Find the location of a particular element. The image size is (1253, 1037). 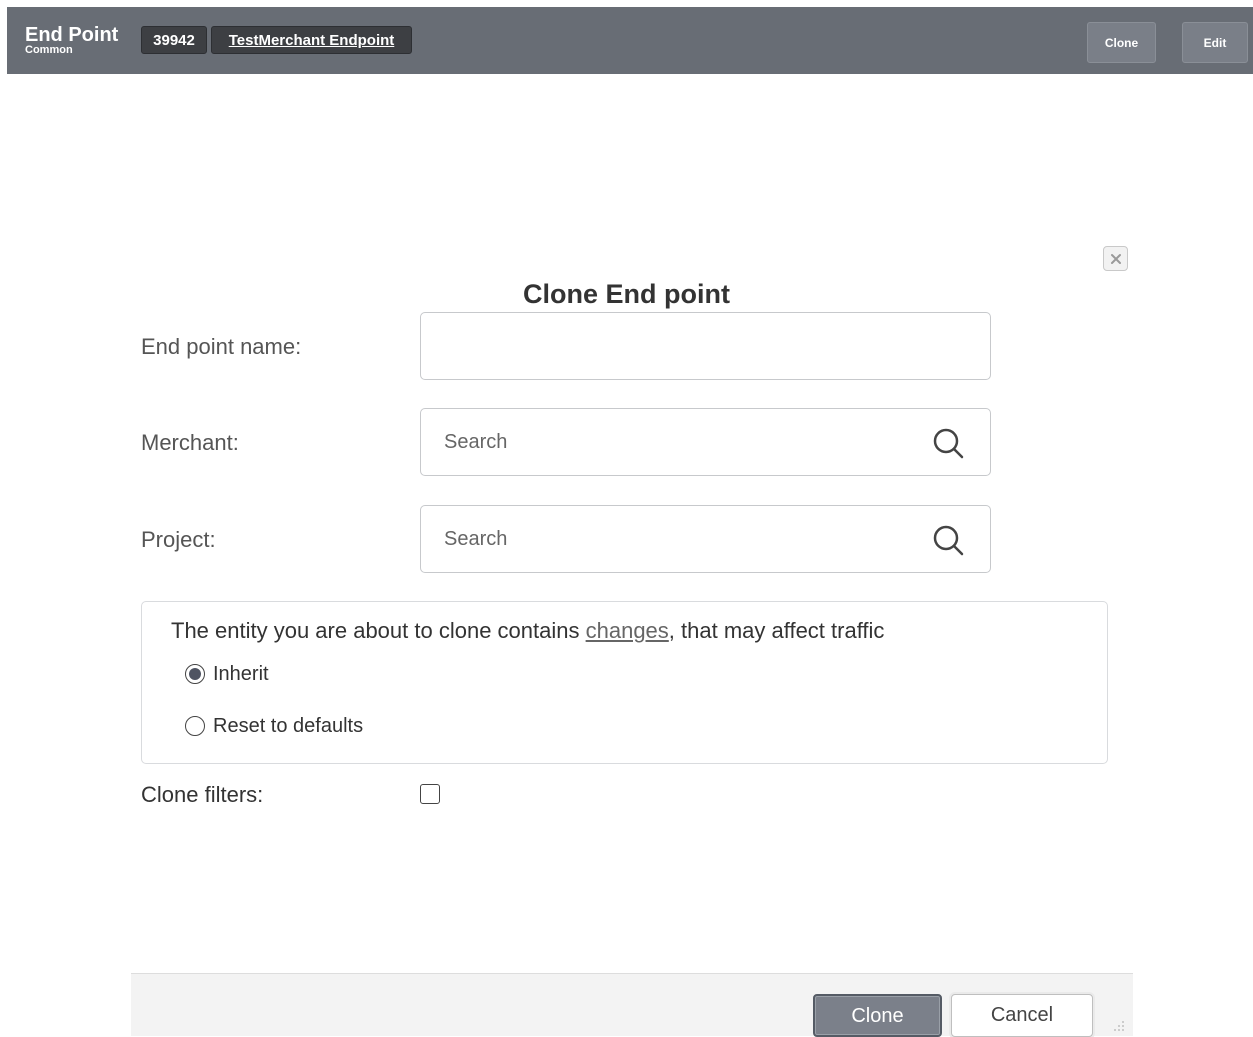

clone-filters-label: Clone filters: is located at coordinates (202, 794).